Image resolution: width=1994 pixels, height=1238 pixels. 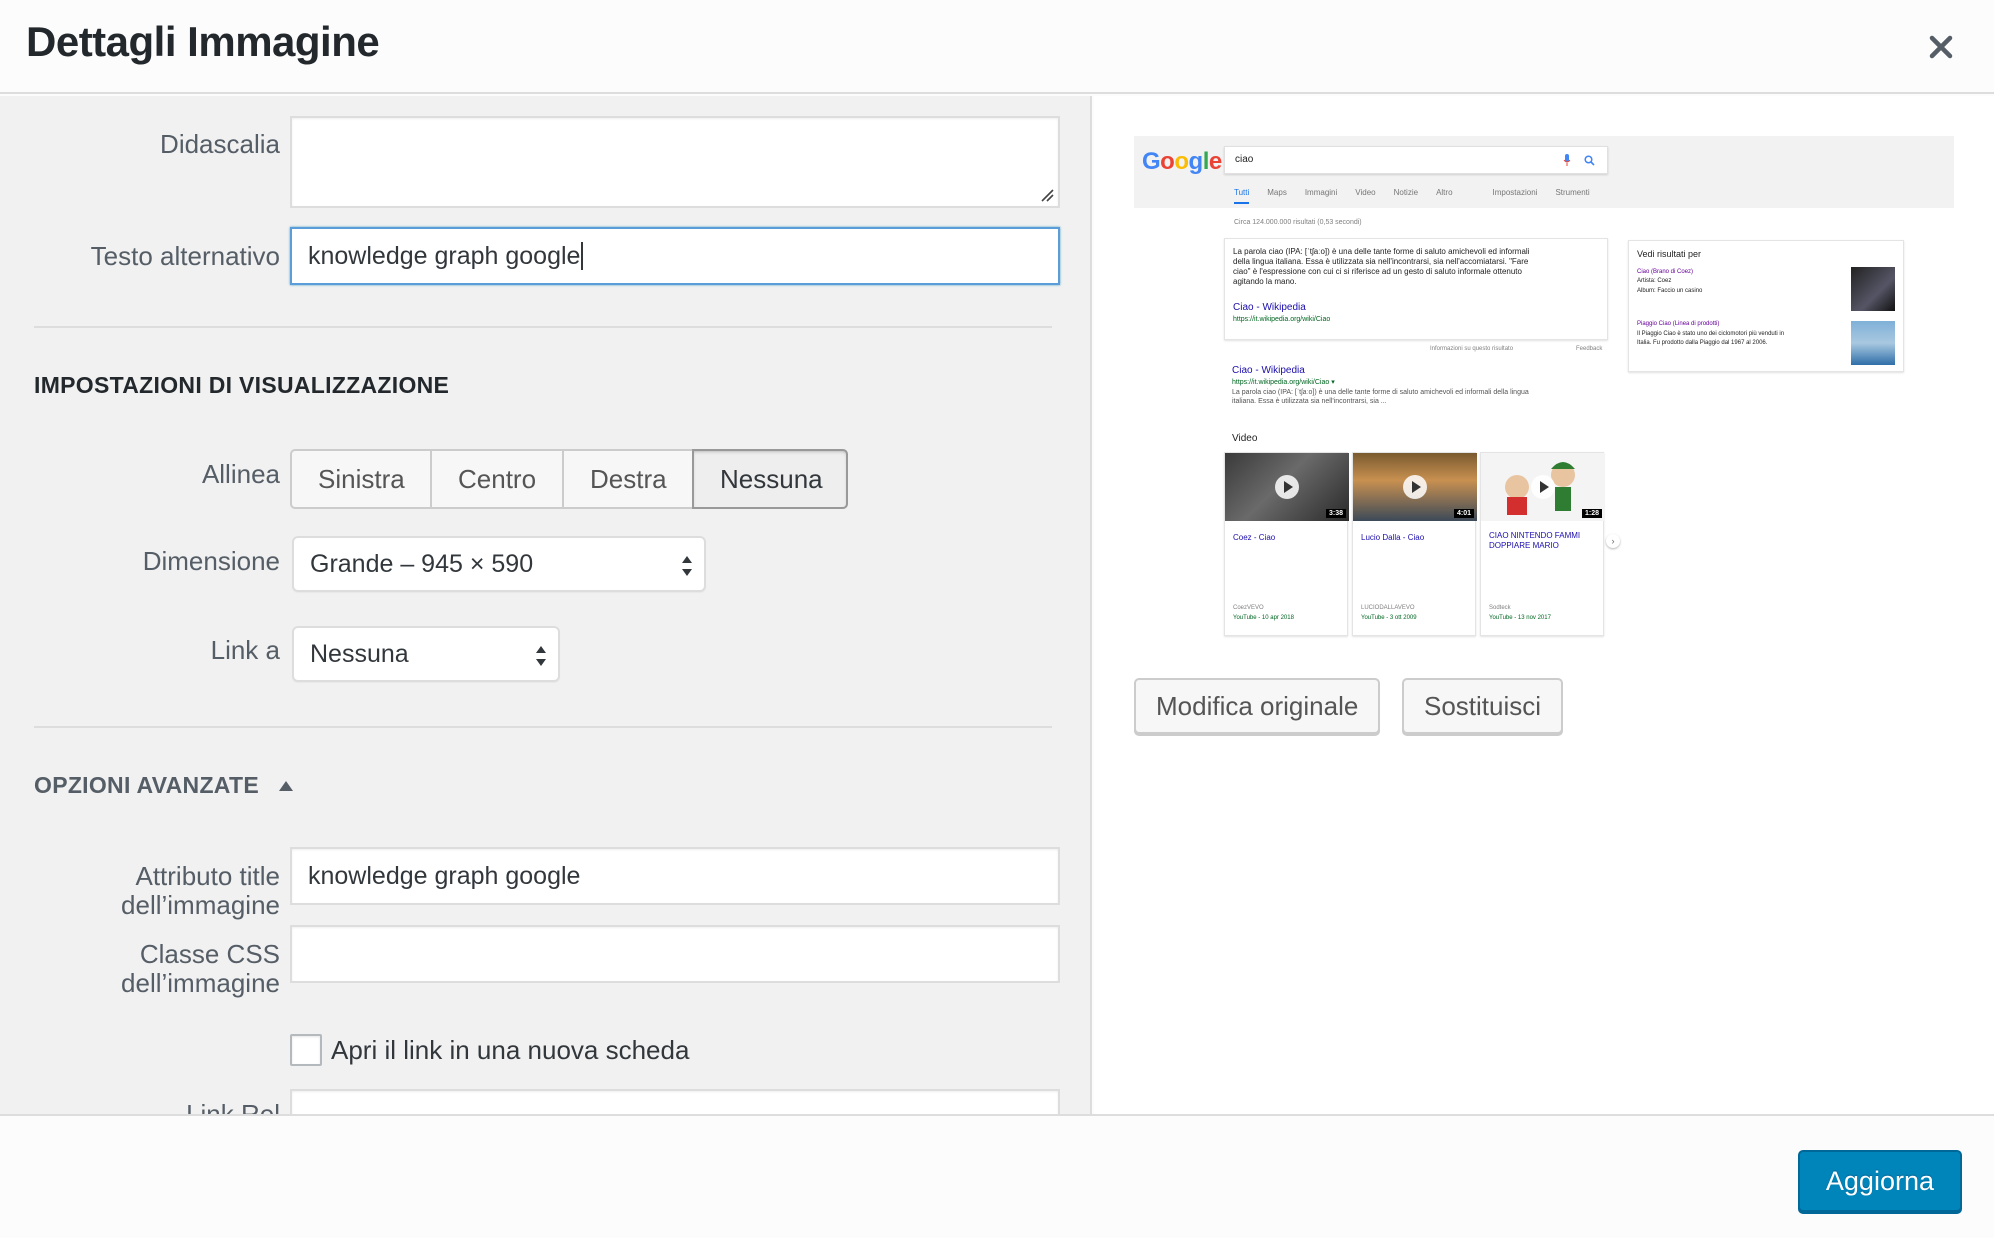 I want to click on image-title-label: Attributo title dell’immagine, so click(x=200, y=890).